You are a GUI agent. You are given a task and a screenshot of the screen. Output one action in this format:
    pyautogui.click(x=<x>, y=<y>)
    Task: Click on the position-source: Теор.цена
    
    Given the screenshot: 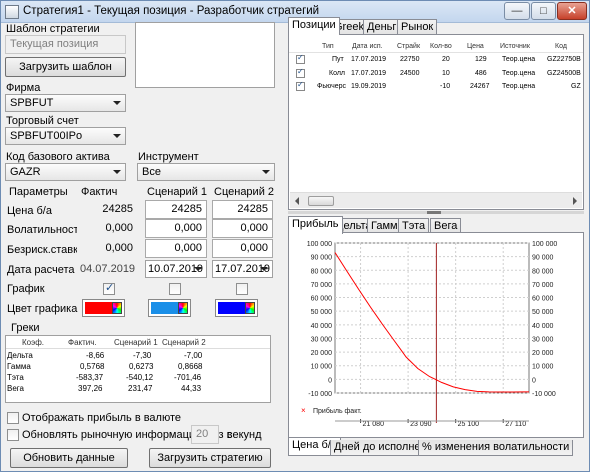 What is the action you would take?
    pyautogui.click(x=519, y=59)
    